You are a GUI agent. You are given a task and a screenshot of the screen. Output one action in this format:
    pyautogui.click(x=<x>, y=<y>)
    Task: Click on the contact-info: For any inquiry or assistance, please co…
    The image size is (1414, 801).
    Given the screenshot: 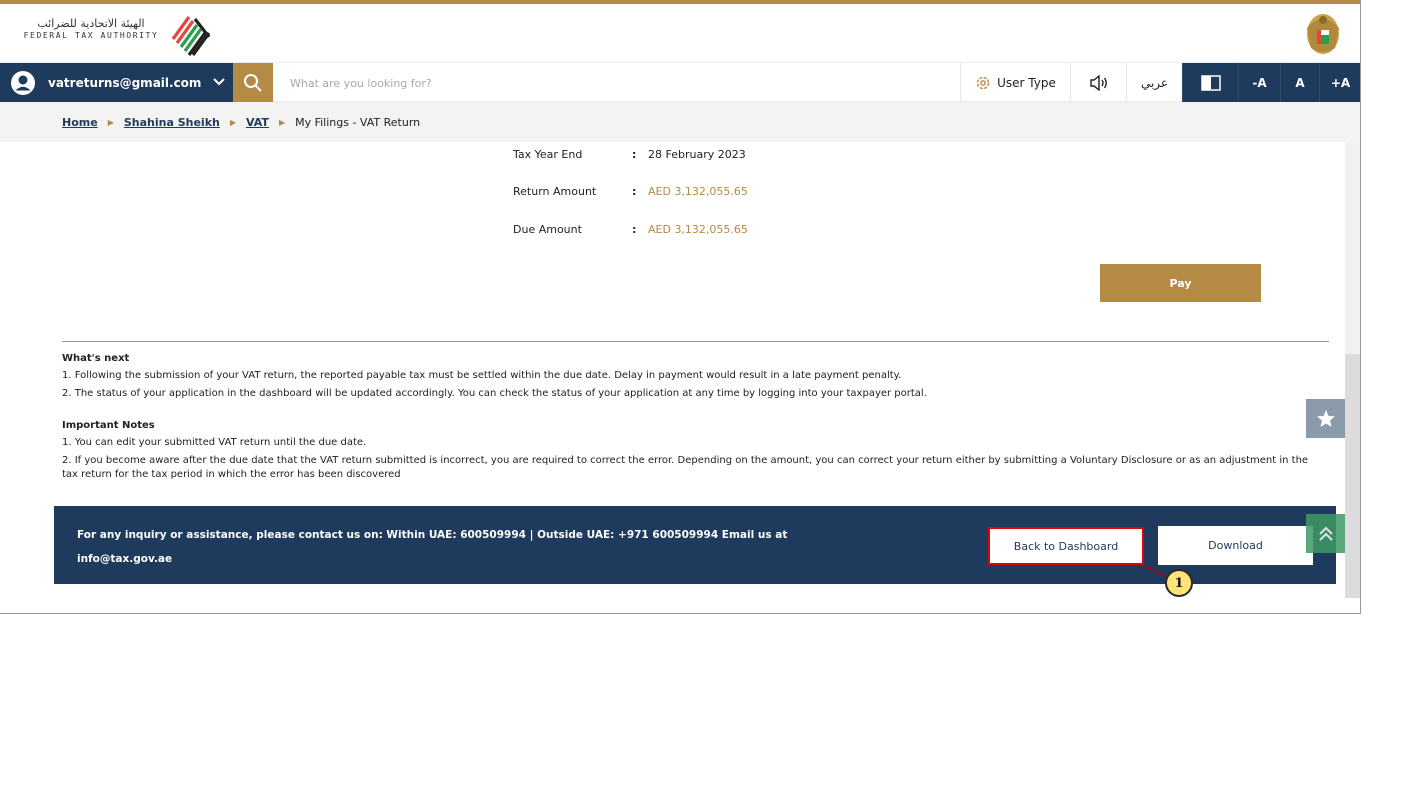 What is the action you would take?
    pyautogui.click(x=457, y=547)
    